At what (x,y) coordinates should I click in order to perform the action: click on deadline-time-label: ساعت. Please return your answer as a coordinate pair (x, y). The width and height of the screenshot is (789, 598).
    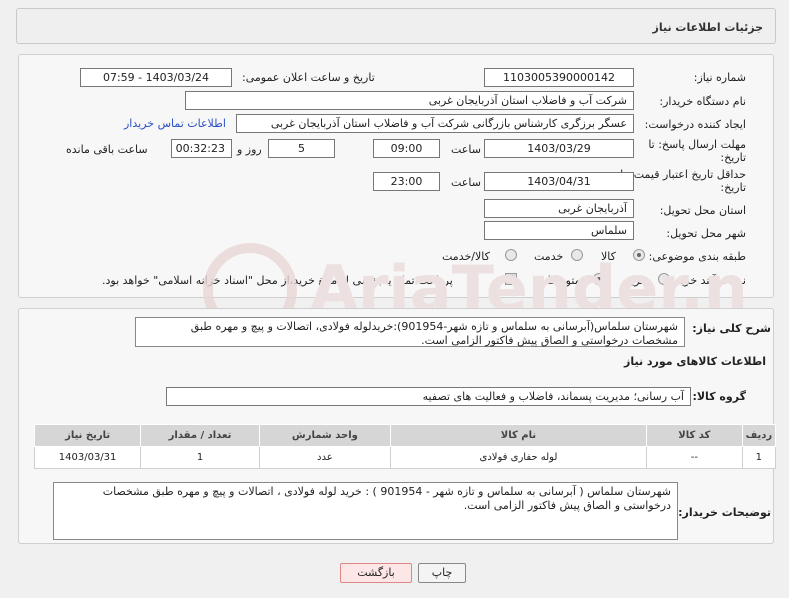
    Looking at the image, I should click on (466, 149).